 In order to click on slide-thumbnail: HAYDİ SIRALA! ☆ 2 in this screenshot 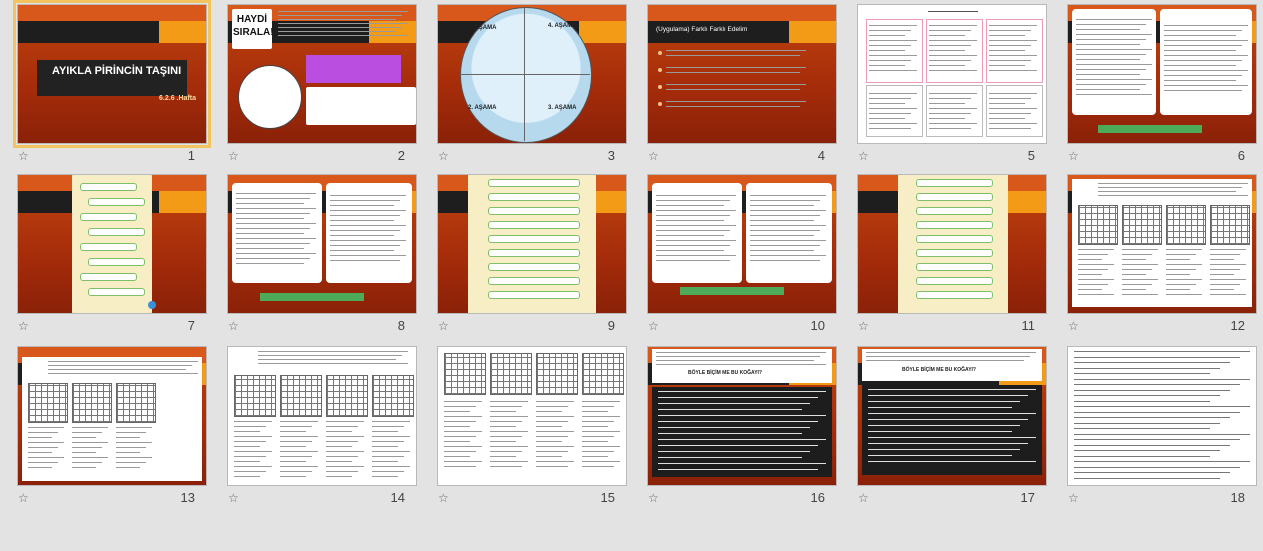, I will do `click(315, 85)`.